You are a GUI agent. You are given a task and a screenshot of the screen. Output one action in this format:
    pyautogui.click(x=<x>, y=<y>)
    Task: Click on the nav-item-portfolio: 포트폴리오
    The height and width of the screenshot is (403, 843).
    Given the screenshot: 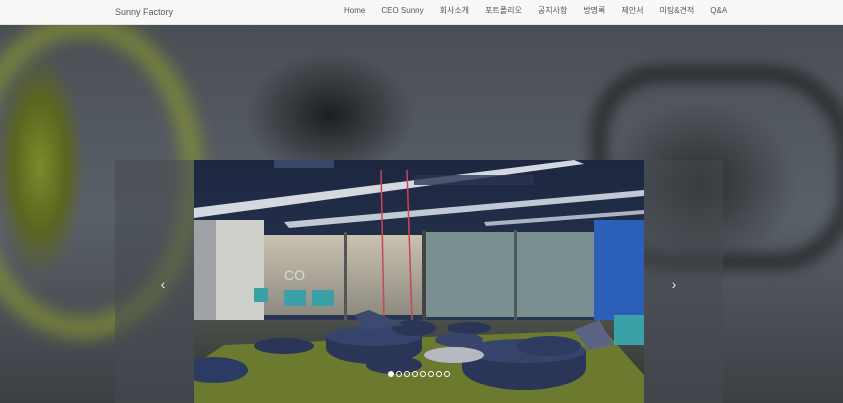 What is the action you would take?
    pyautogui.click(x=503, y=12)
    